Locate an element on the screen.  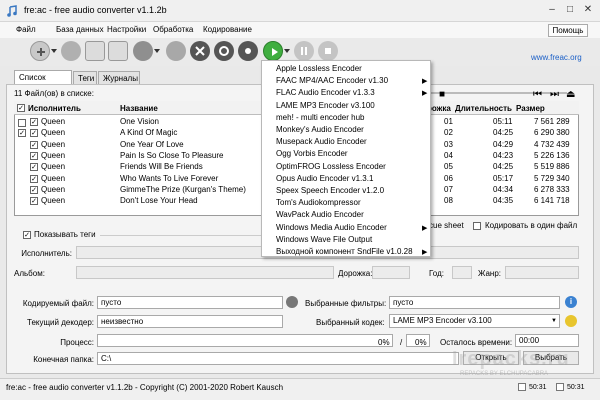
encoder-menu-item: meh! - multi encoder hub is located at coordinates (320, 117).